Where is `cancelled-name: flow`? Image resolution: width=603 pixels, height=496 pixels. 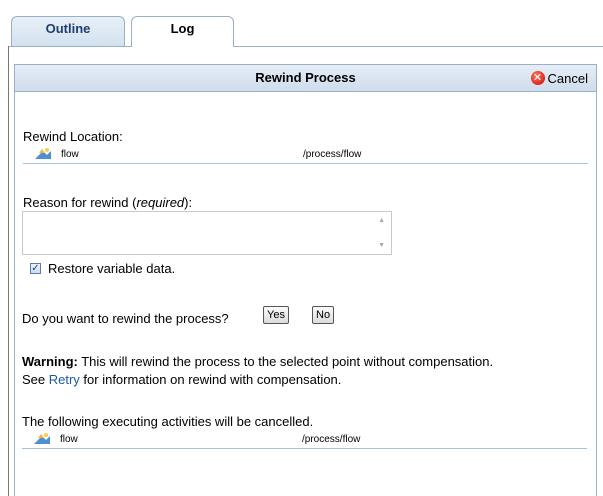 cancelled-name: flow is located at coordinates (69, 439).